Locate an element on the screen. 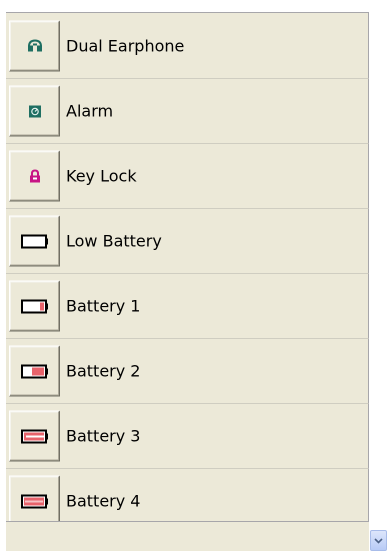 This screenshot has height=551, width=387. list-item-dual-earphone: Dual Earphone is located at coordinates (187, 45).